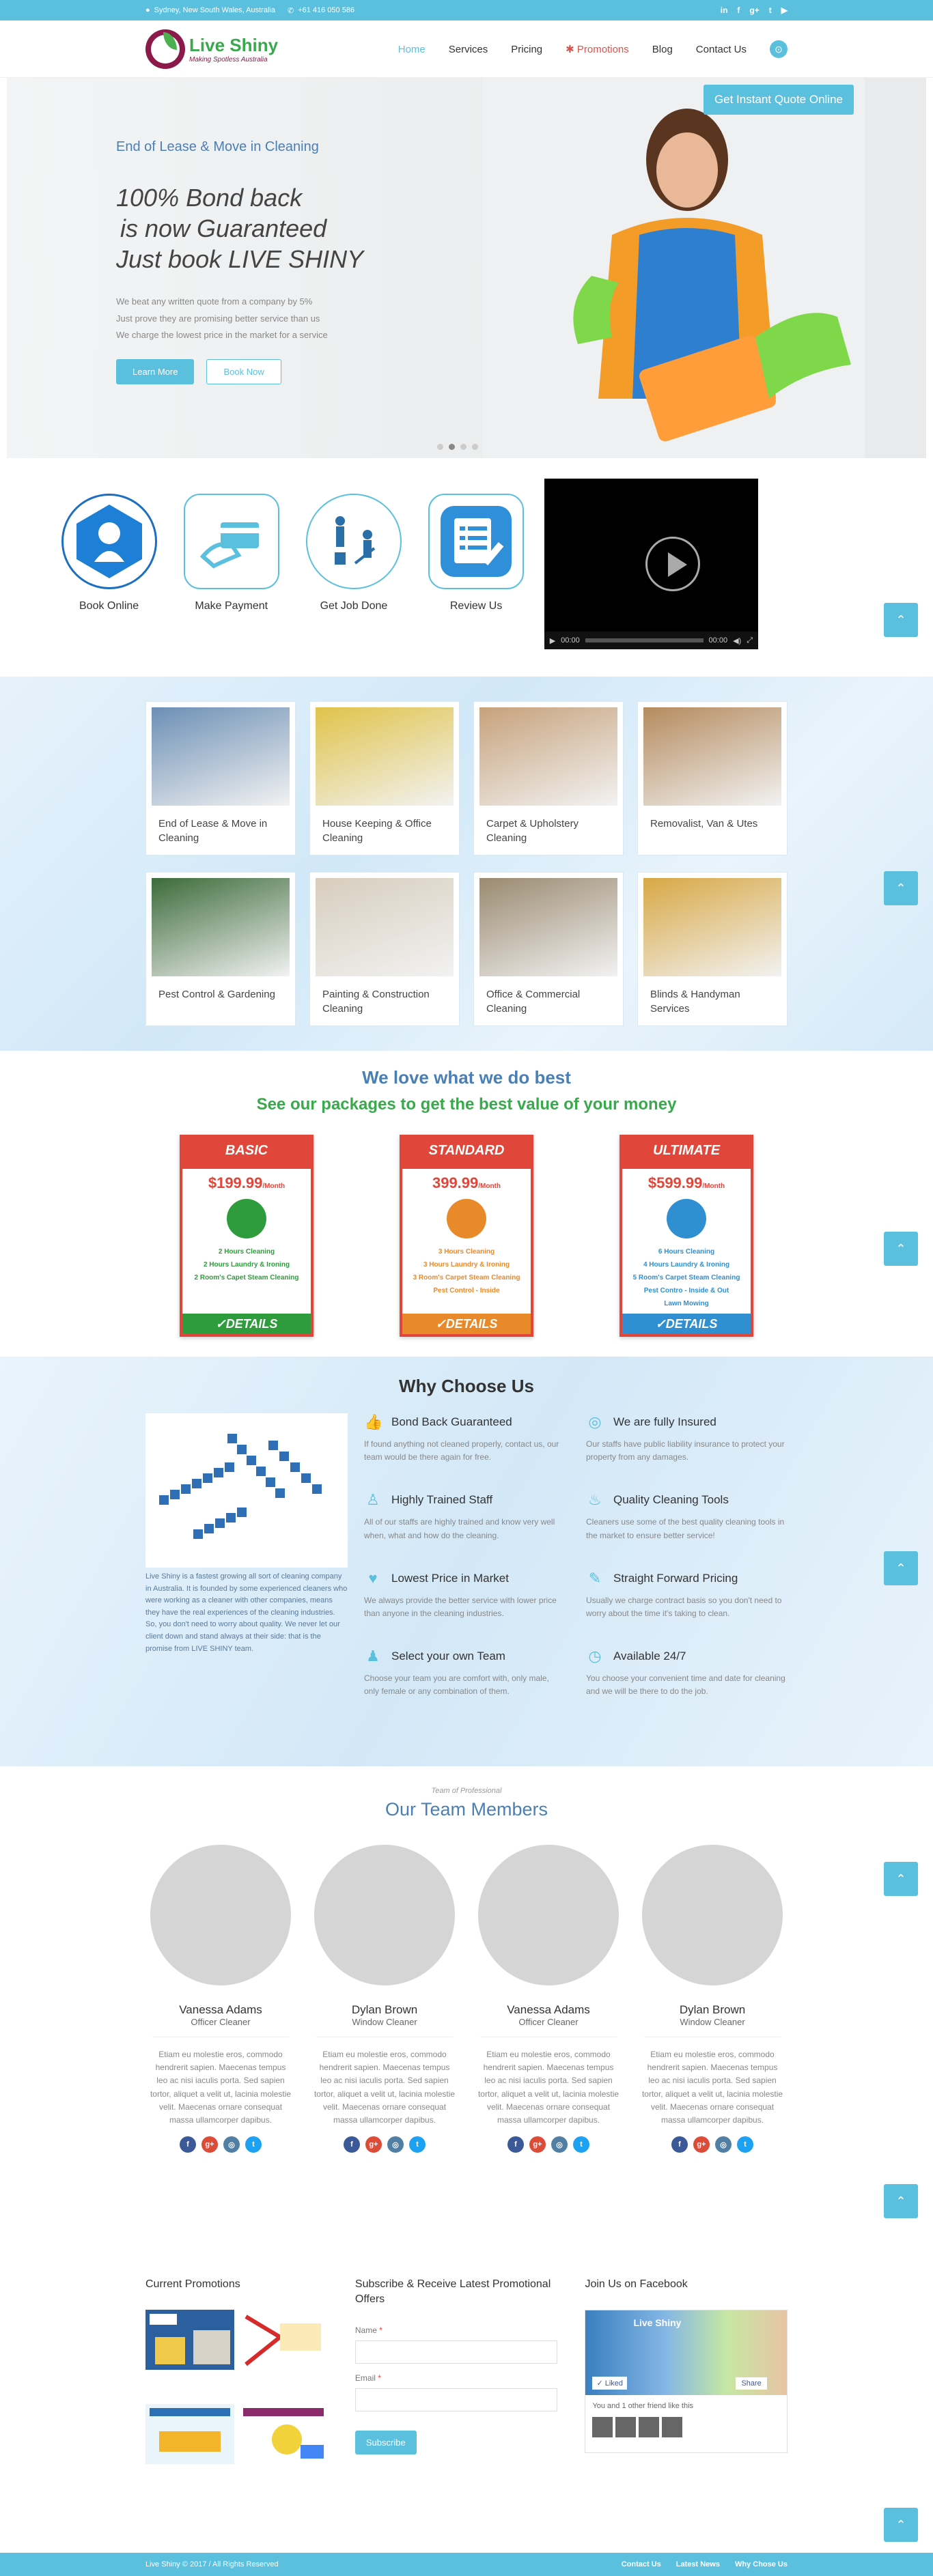 The height and width of the screenshot is (2576, 933). I want to click on nav-pricing: Pricing, so click(527, 49).